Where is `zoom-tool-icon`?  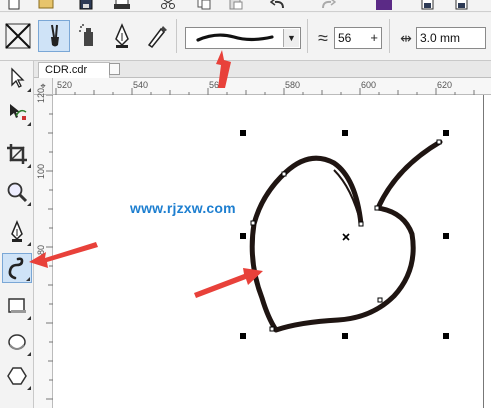
zoom-tool-icon is located at coordinates (17, 192).